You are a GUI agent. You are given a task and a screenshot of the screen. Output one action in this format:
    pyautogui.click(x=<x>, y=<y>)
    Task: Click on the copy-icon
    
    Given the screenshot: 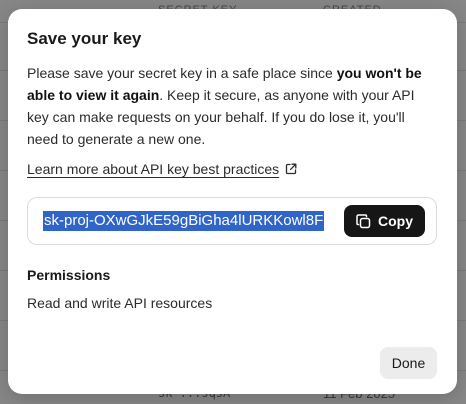 What is the action you would take?
    pyautogui.click(x=363, y=221)
    